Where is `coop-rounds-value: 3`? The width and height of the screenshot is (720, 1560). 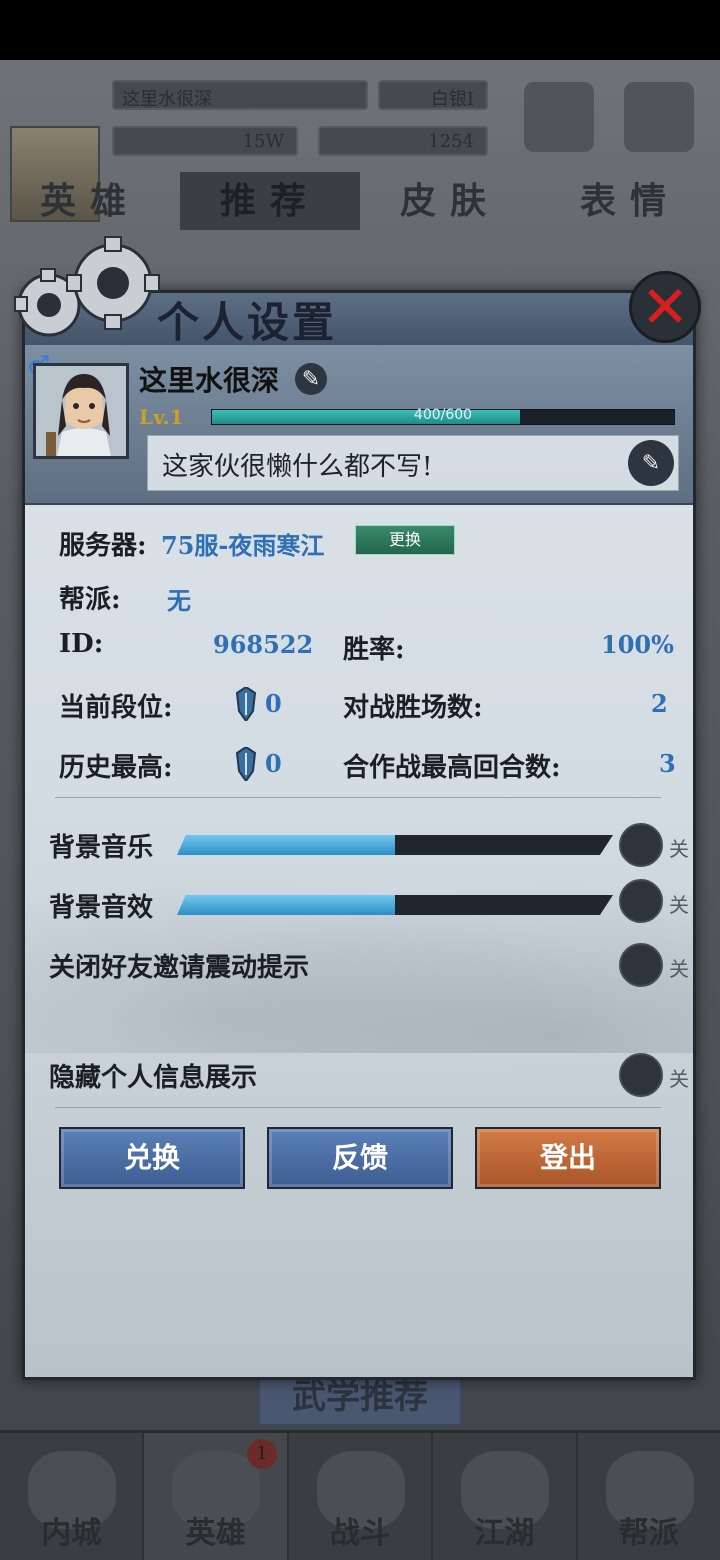
coop-rounds-value: 3 is located at coordinates (667, 763).